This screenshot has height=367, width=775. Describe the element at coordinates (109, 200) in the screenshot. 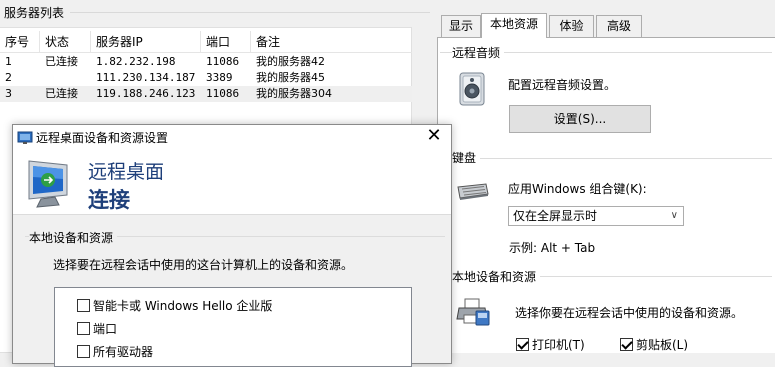

I see `banner-subtitle: 连接` at that location.